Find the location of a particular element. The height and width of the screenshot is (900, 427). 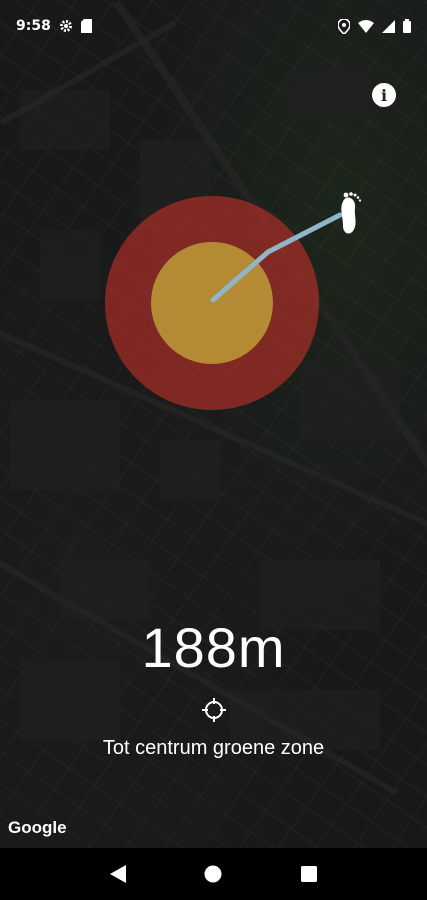

back-icon is located at coordinates (117, 874).